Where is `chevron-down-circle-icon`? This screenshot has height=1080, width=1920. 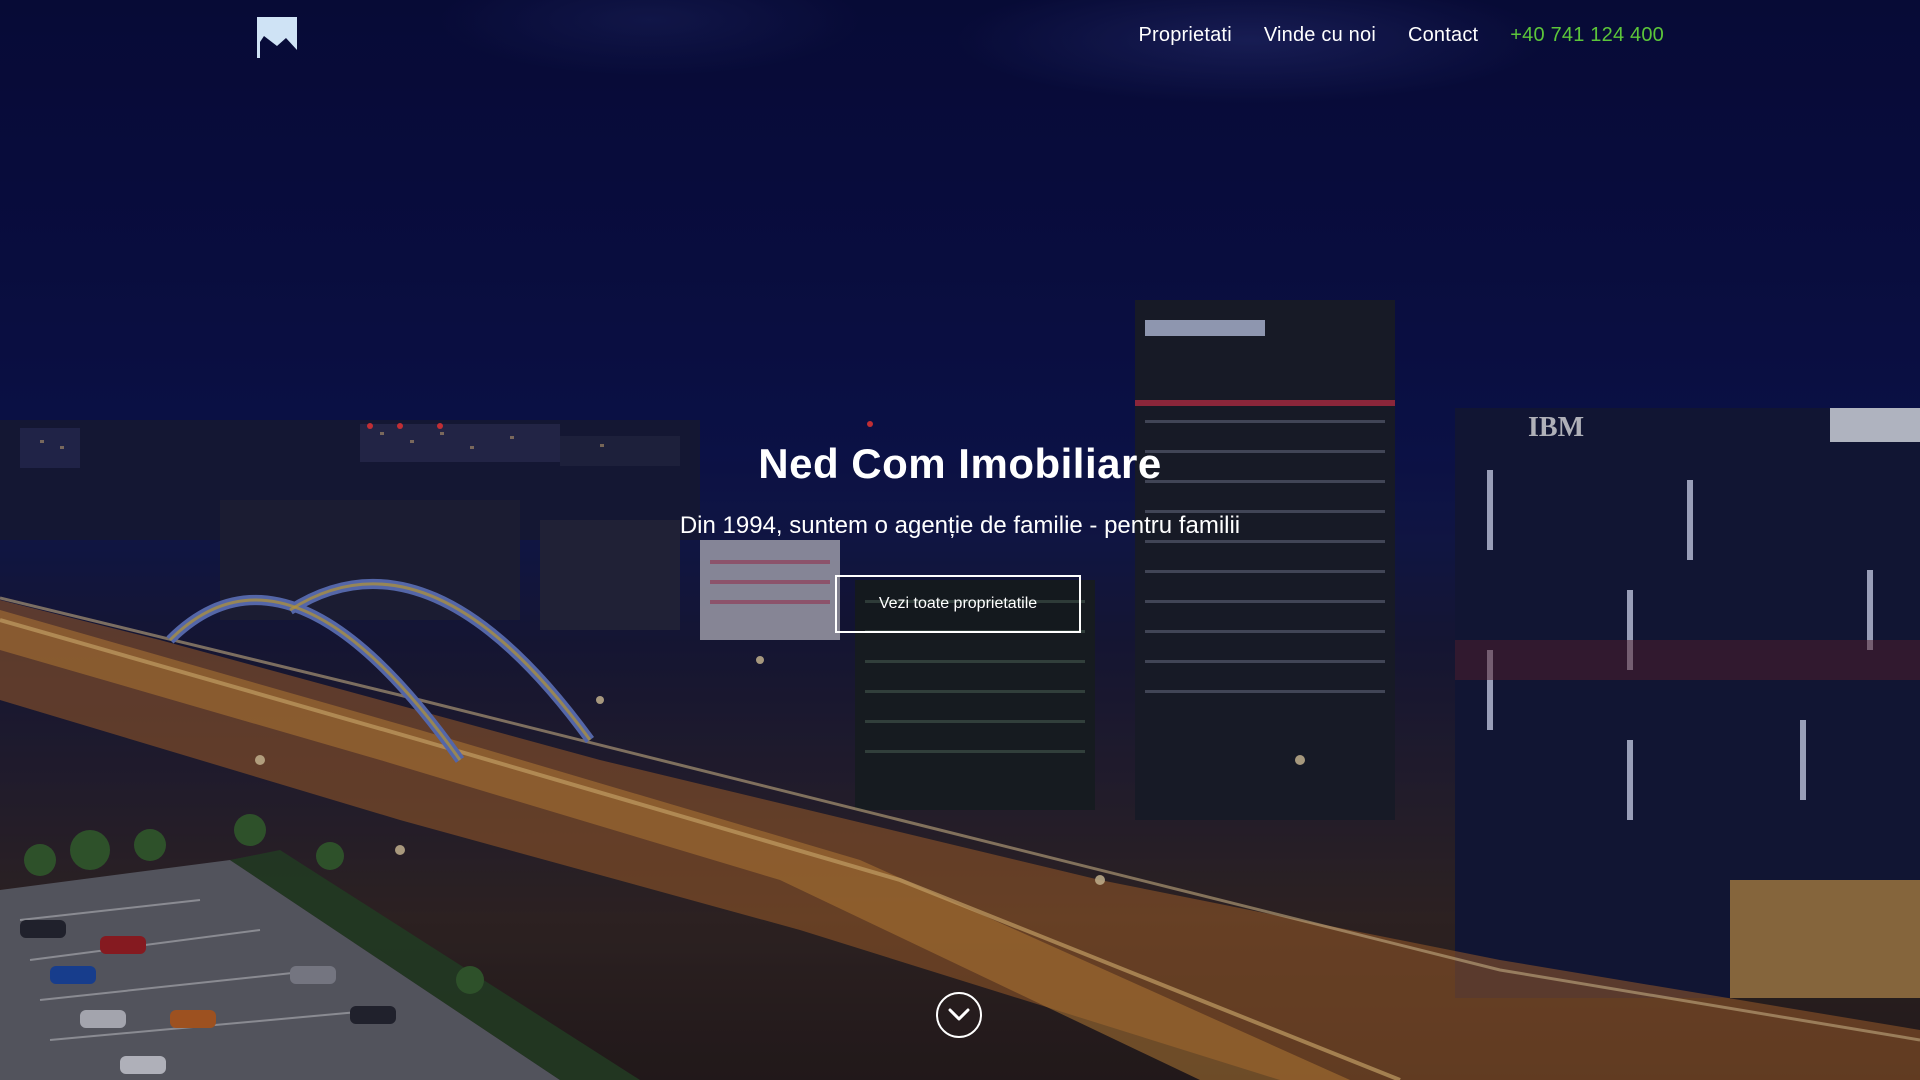
chevron-down-circle-icon is located at coordinates (959, 1015).